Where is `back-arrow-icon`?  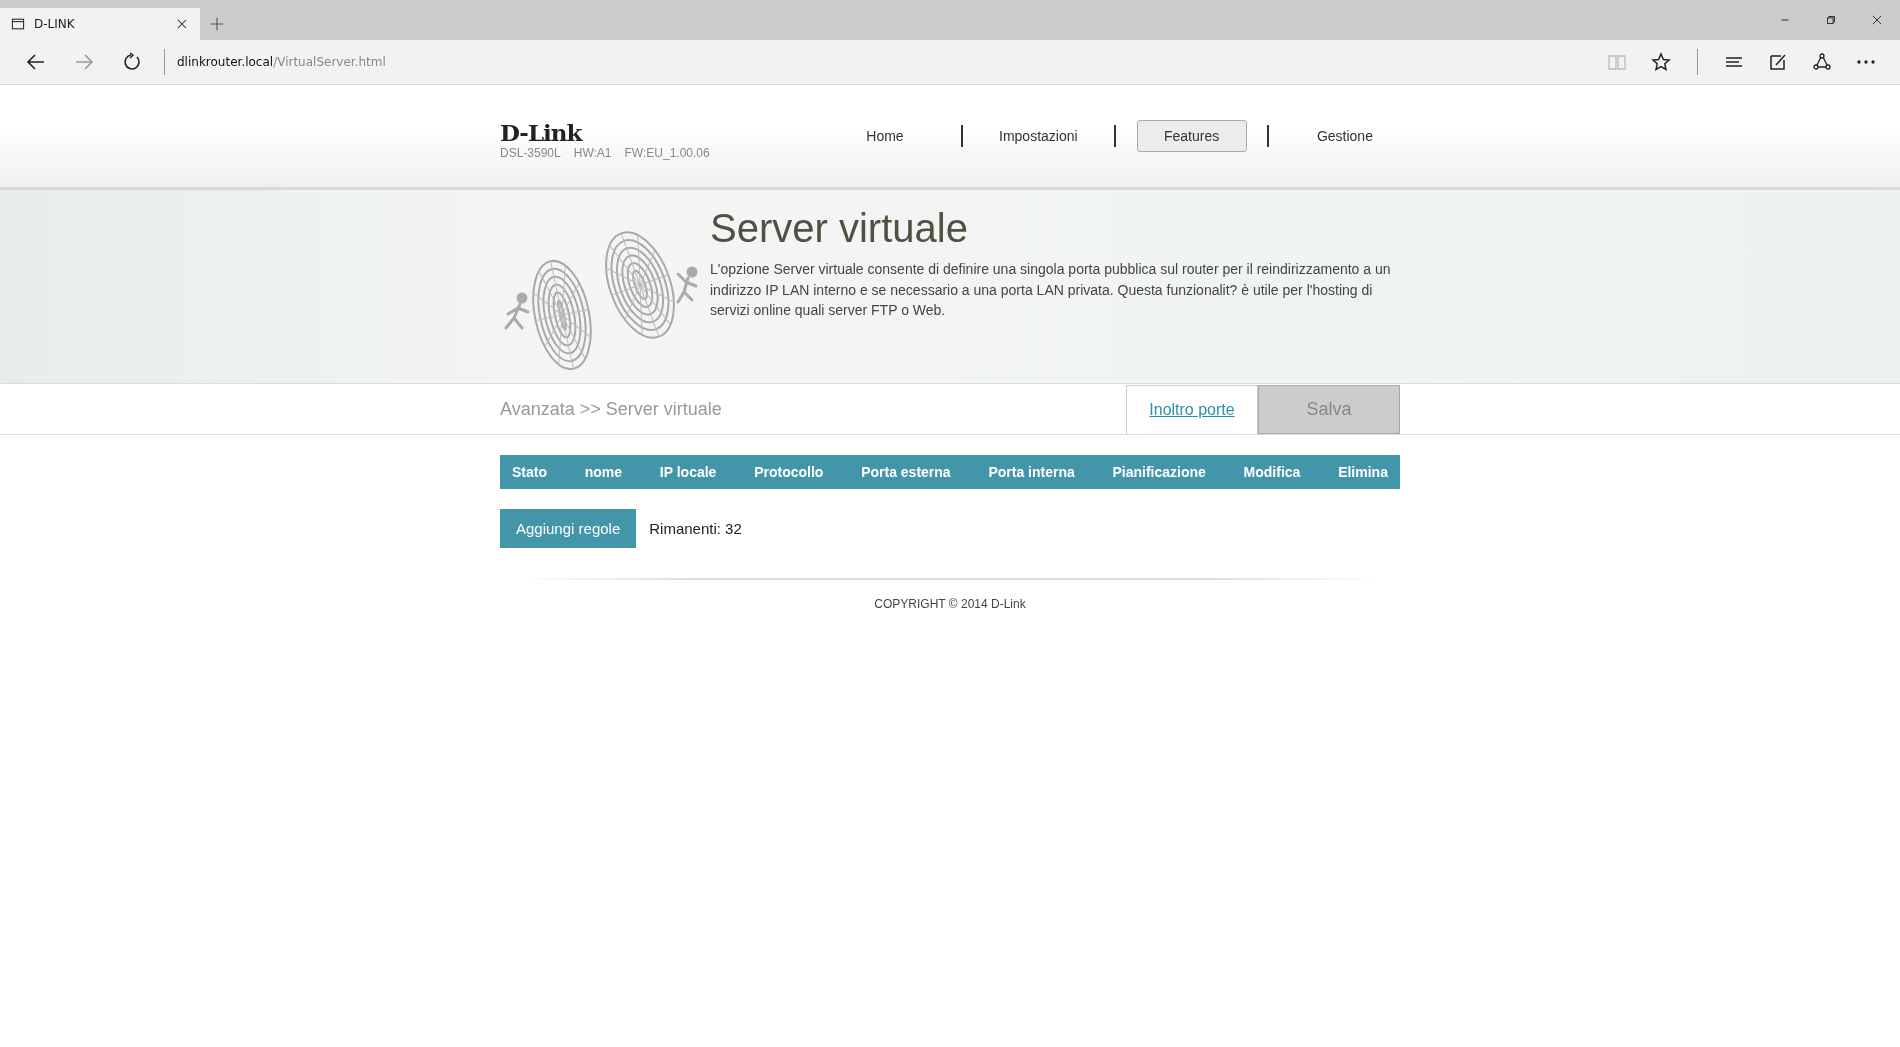
back-arrow-icon is located at coordinates (36, 62).